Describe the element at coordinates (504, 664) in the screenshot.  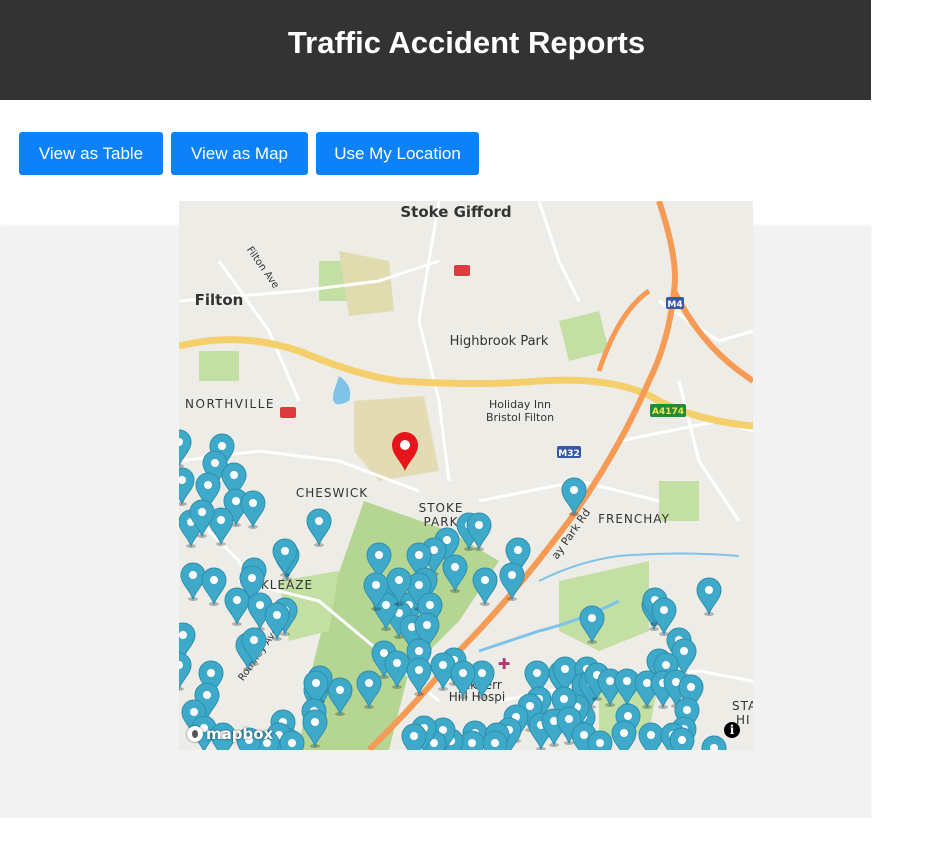
I see `hospital-icon: ✚` at that location.